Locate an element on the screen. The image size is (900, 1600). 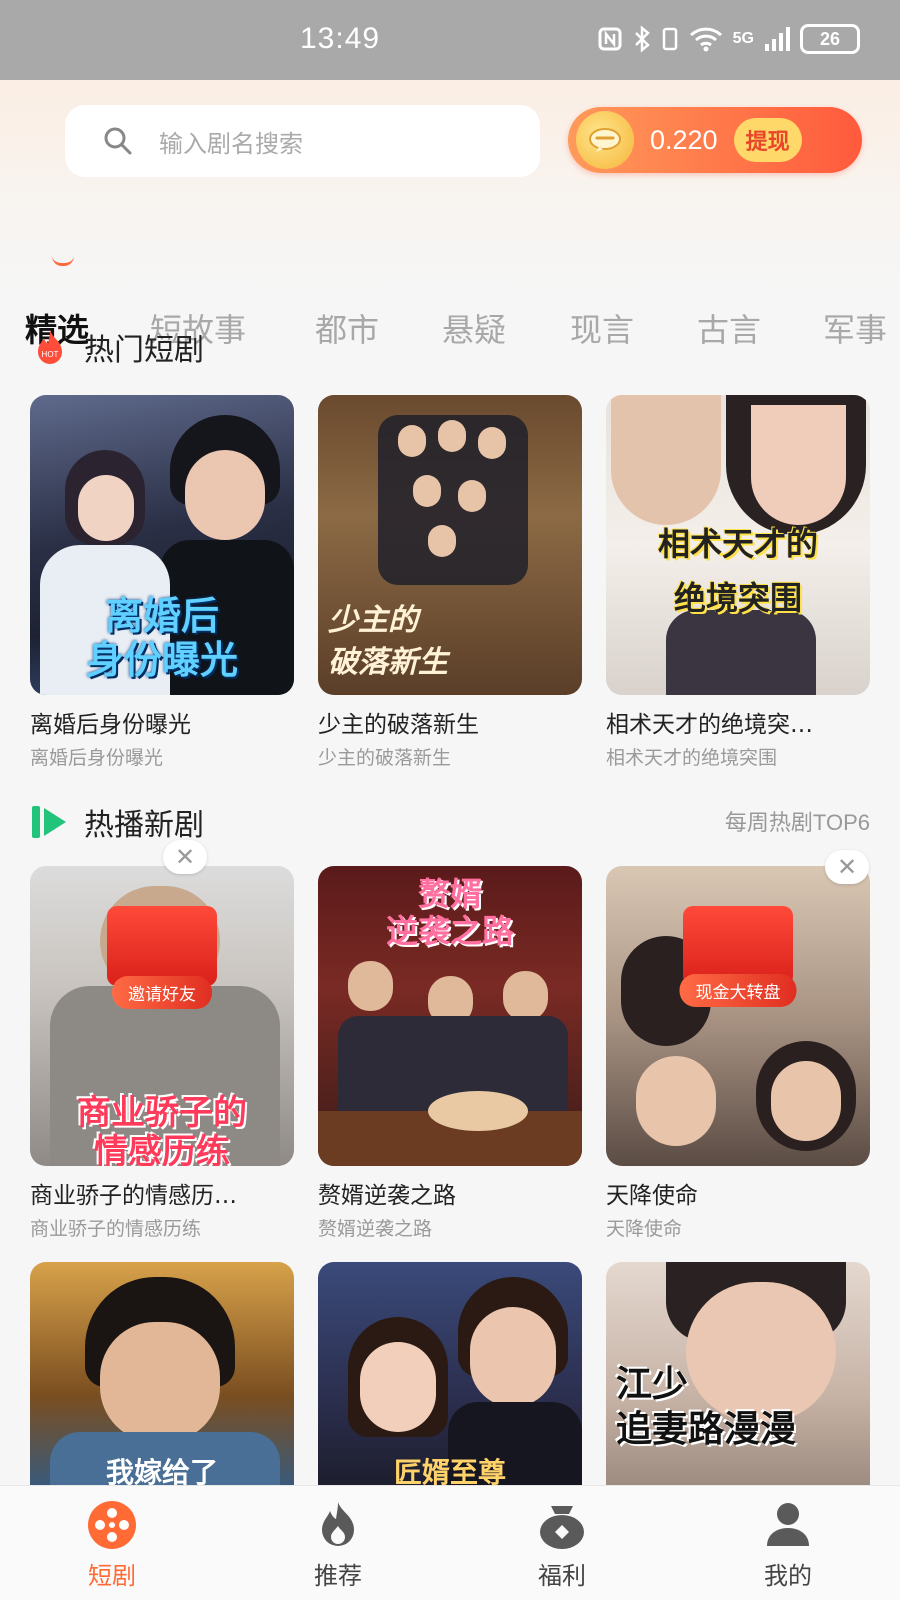
new-section-header: 热播新剧 is located at coordinates (117, 822).